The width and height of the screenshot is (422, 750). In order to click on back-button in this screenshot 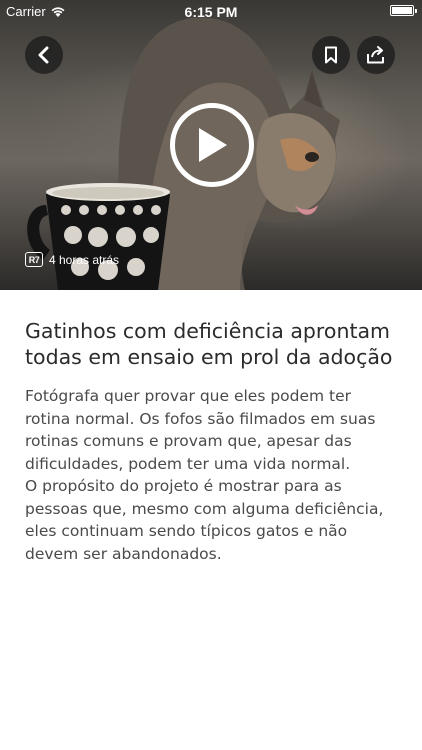, I will do `click(44, 55)`.